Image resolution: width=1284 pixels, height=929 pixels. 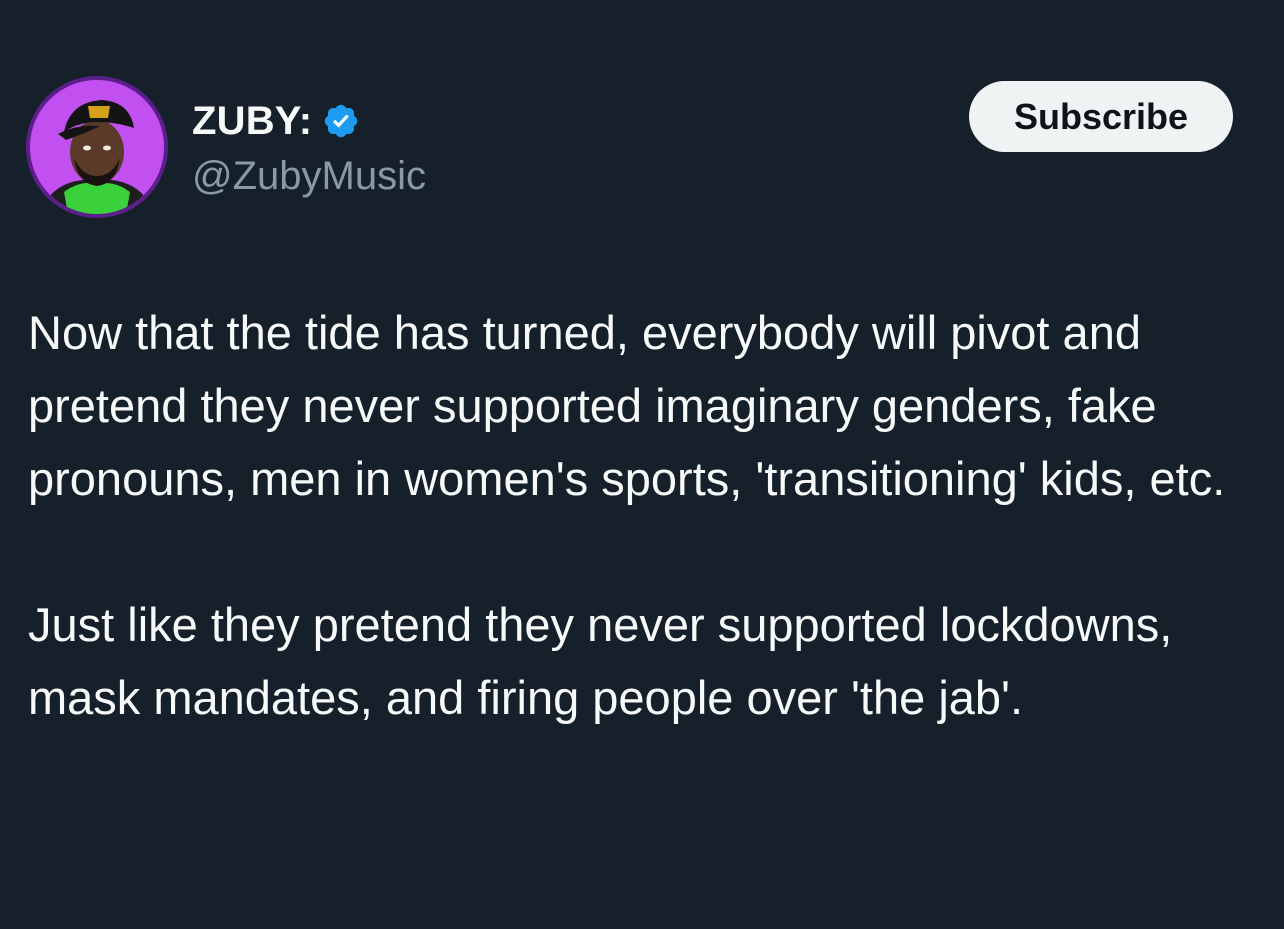 What do you see at coordinates (642, 19) in the screenshot?
I see `top-bar` at bounding box center [642, 19].